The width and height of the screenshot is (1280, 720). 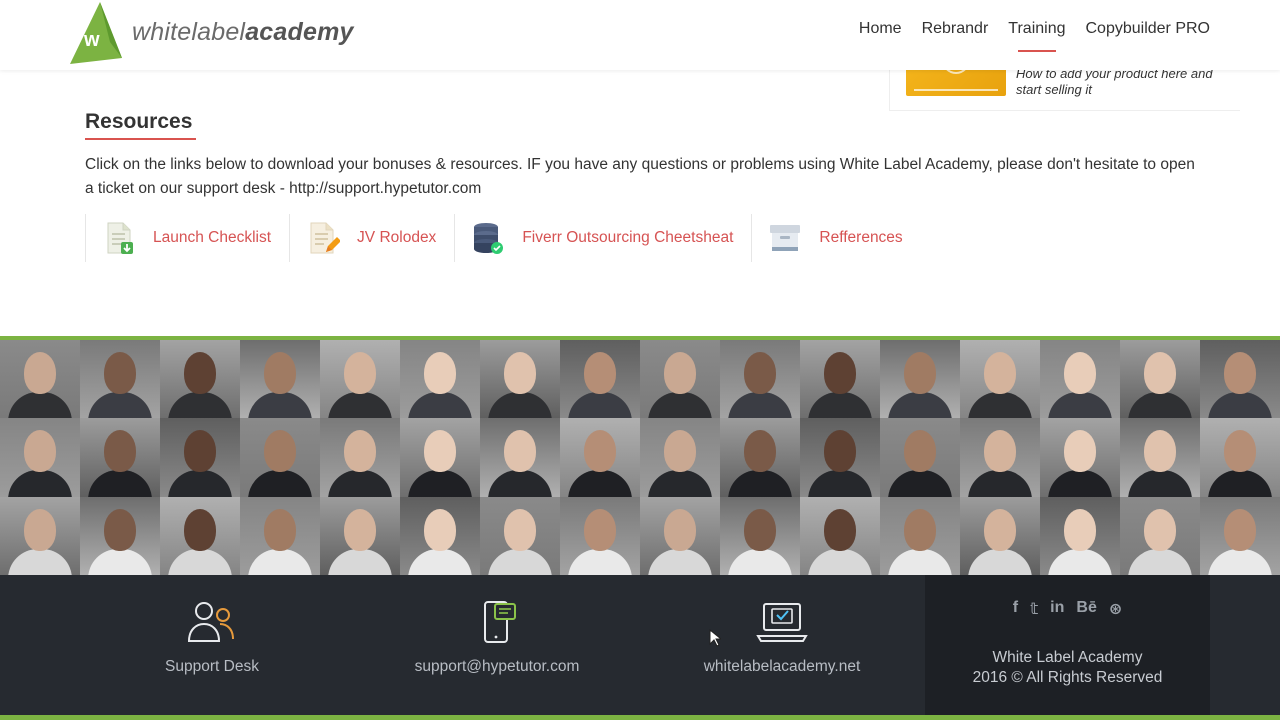 What do you see at coordinates (785, 238) in the screenshot?
I see `archive-box-icon` at bounding box center [785, 238].